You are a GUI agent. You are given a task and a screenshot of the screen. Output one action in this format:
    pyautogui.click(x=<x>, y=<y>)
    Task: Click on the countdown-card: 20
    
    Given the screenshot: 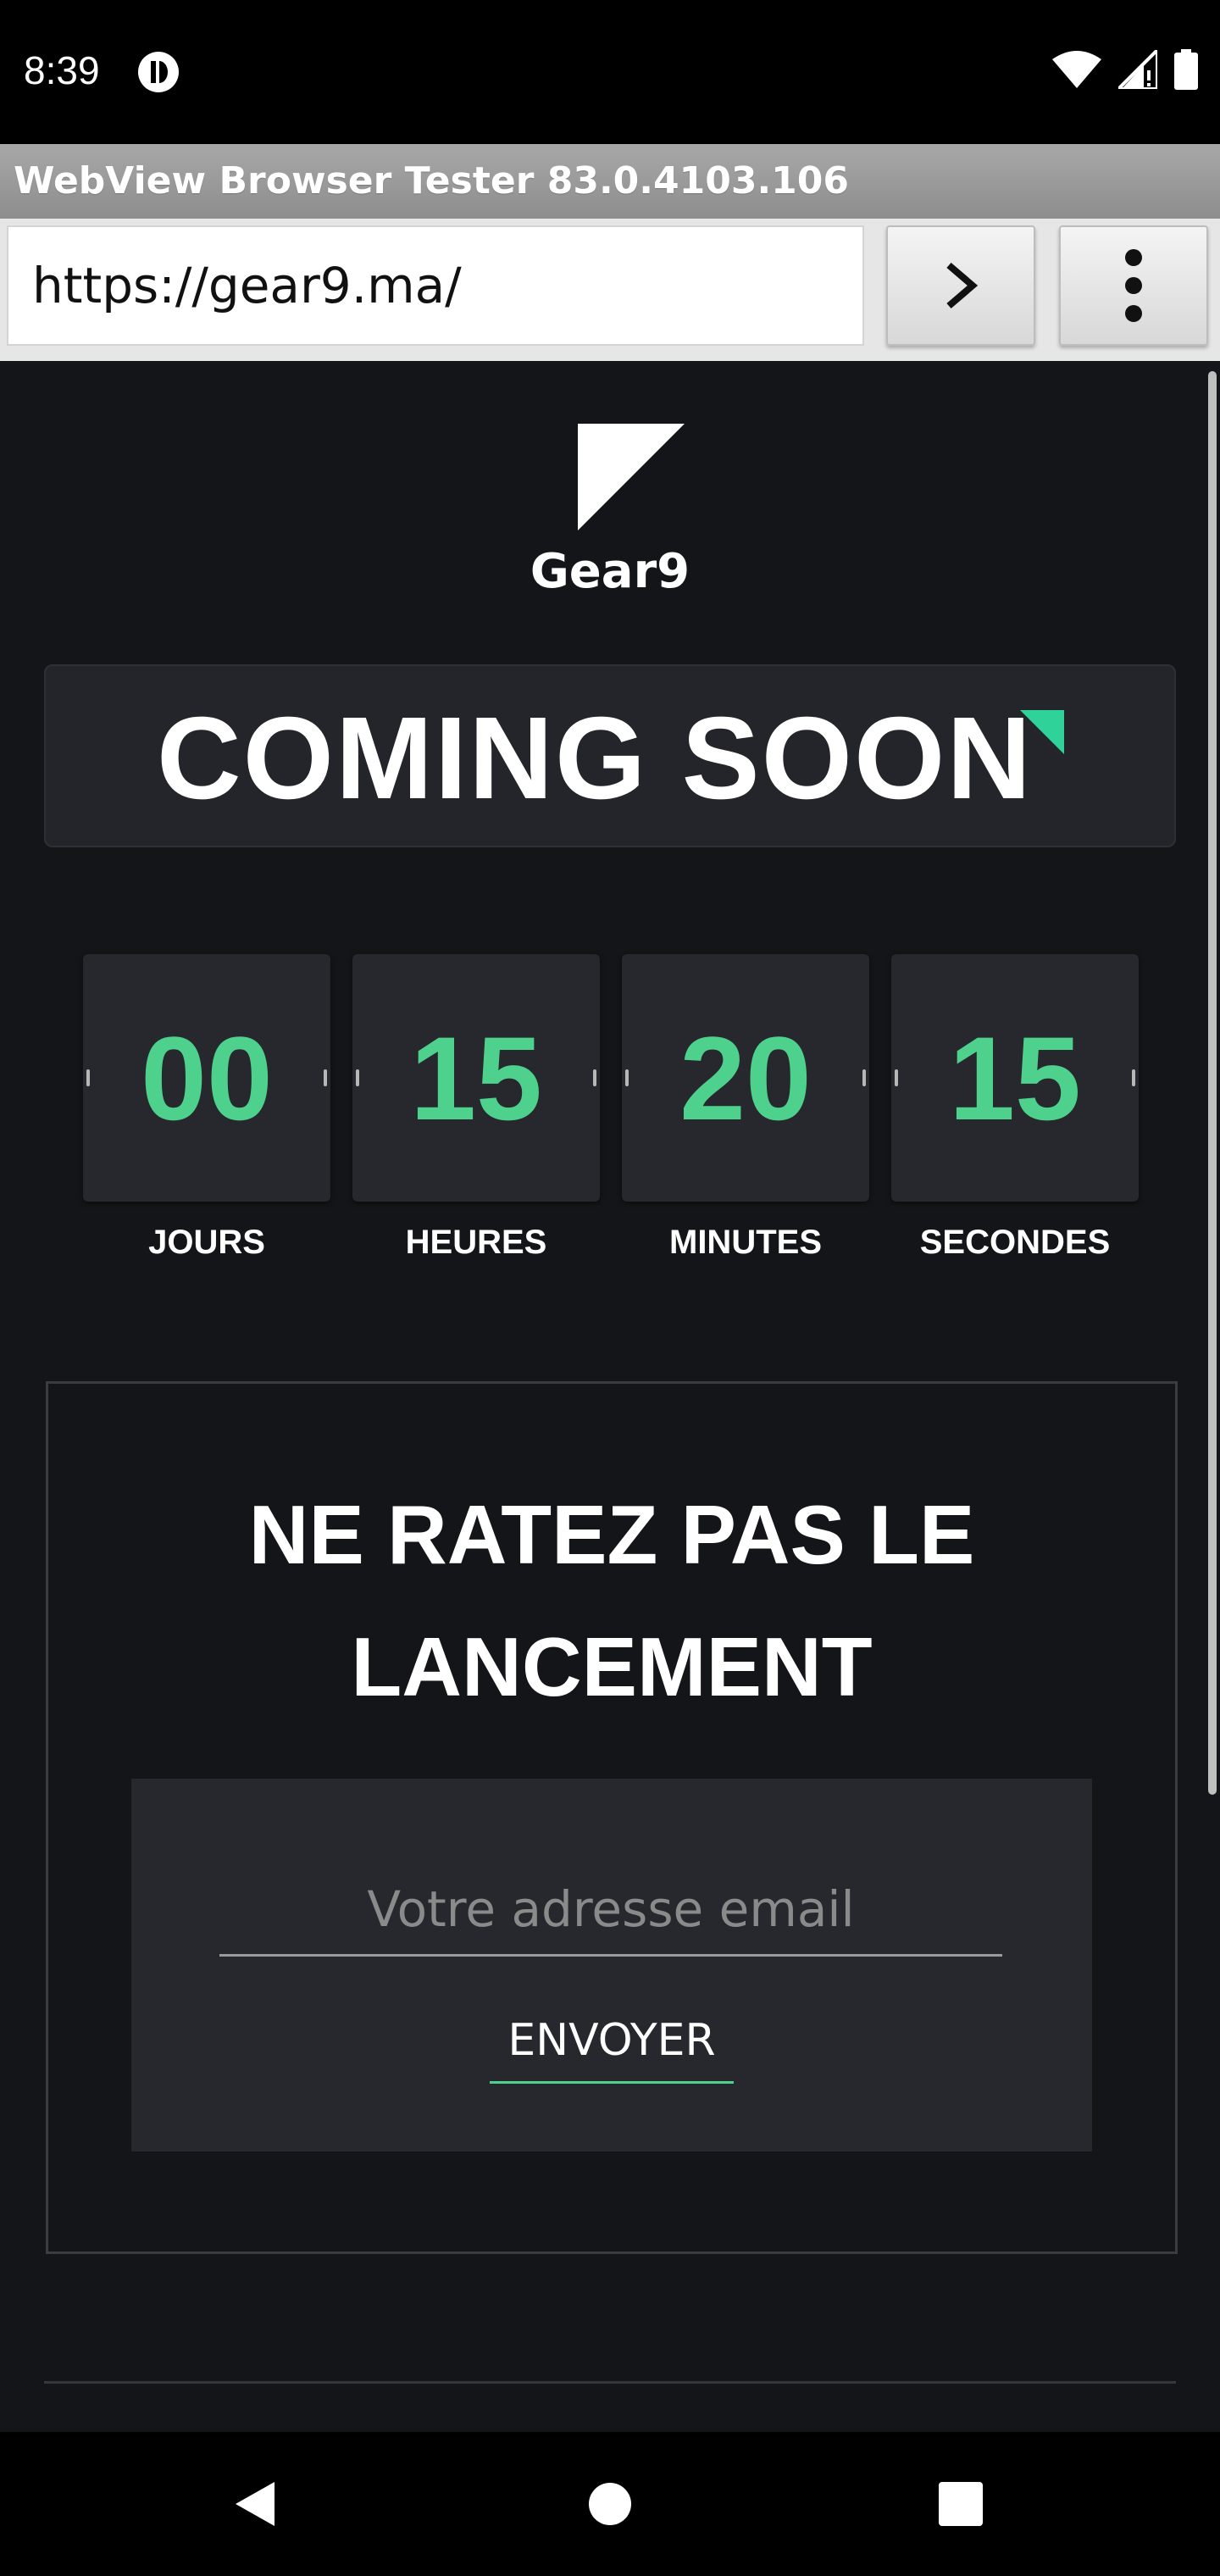 What is the action you would take?
    pyautogui.click(x=745, y=1078)
    